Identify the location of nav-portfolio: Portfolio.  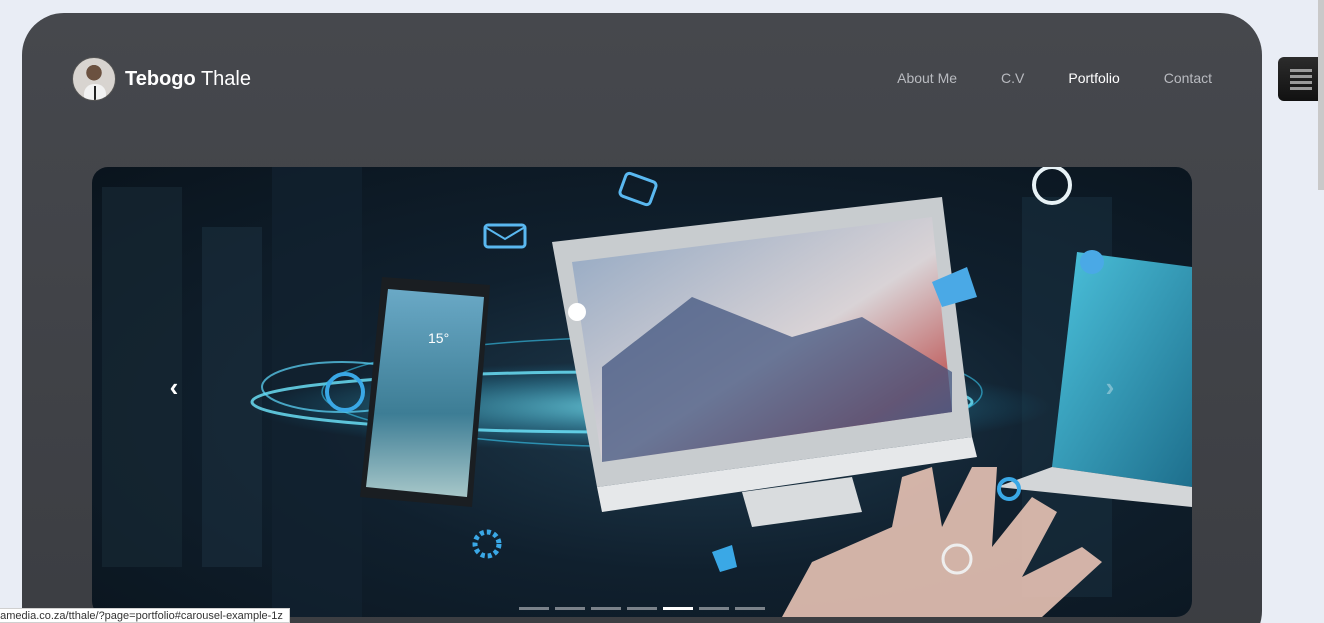
(1093, 78).